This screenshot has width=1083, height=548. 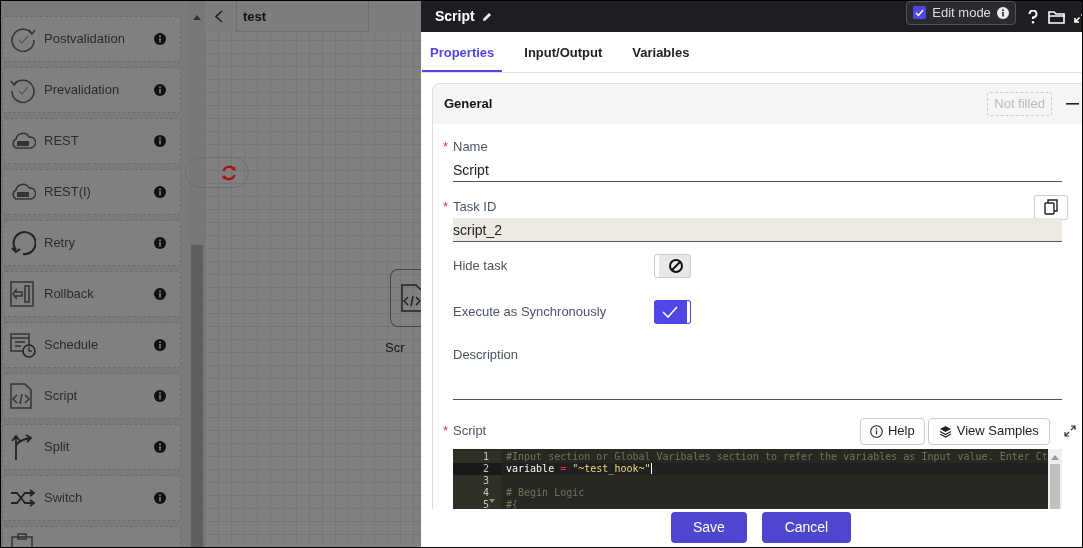 What do you see at coordinates (485, 469) in the screenshot?
I see `line-number: 2` at bounding box center [485, 469].